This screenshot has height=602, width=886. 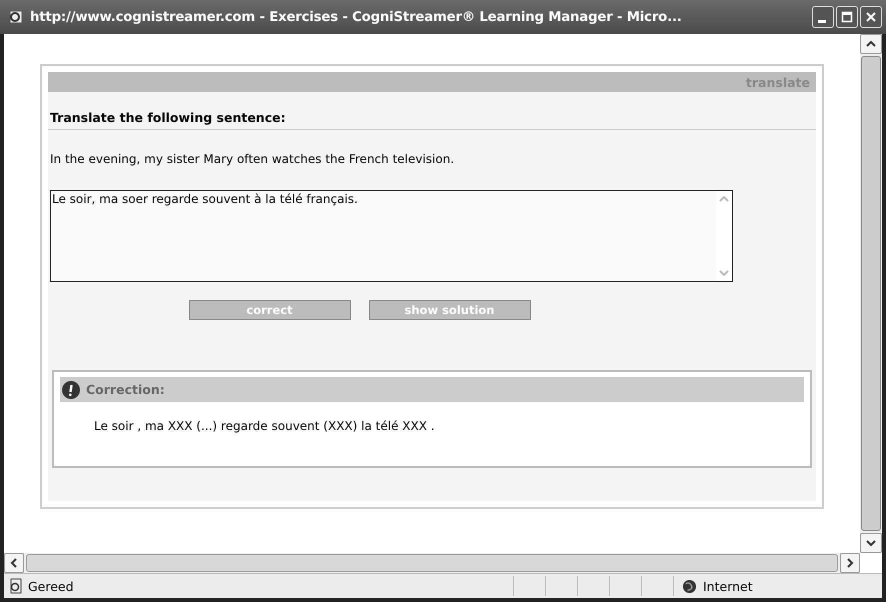 I want to click on scroll-left-button, so click(x=14, y=563).